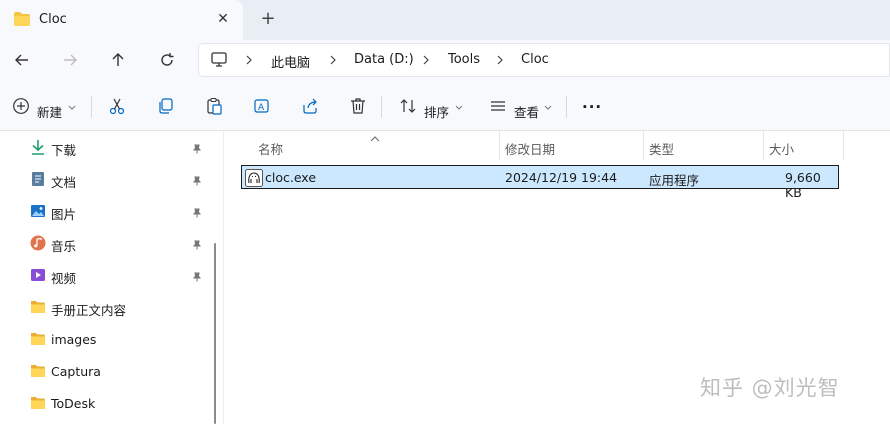 The height and width of the screenshot is (424, 890). Describe the element at coordinates (290, 61) in the screenshot. I see `breadcrumb-this-pc: 此电脑` at that location.